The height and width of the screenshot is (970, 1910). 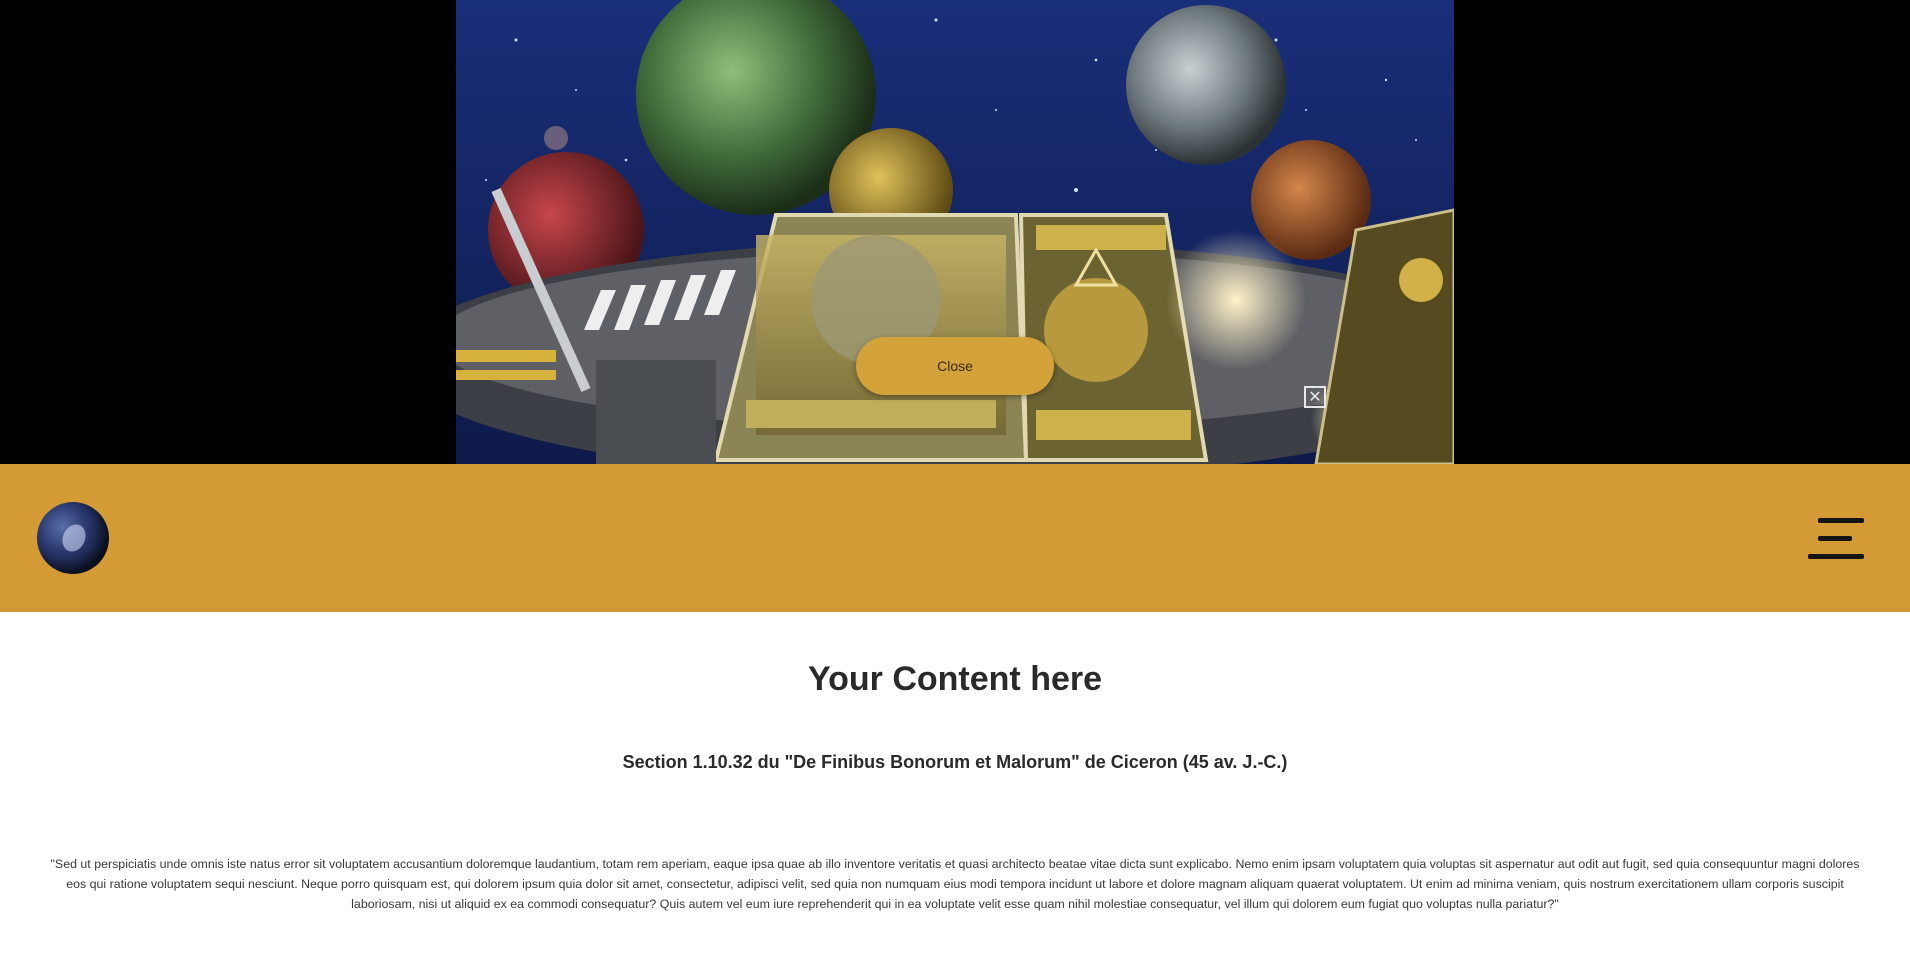 What do you see at coordinates (955, 679) in the screenshot?
I see `page-title: Your Content here` at bounding box center [955, 679].